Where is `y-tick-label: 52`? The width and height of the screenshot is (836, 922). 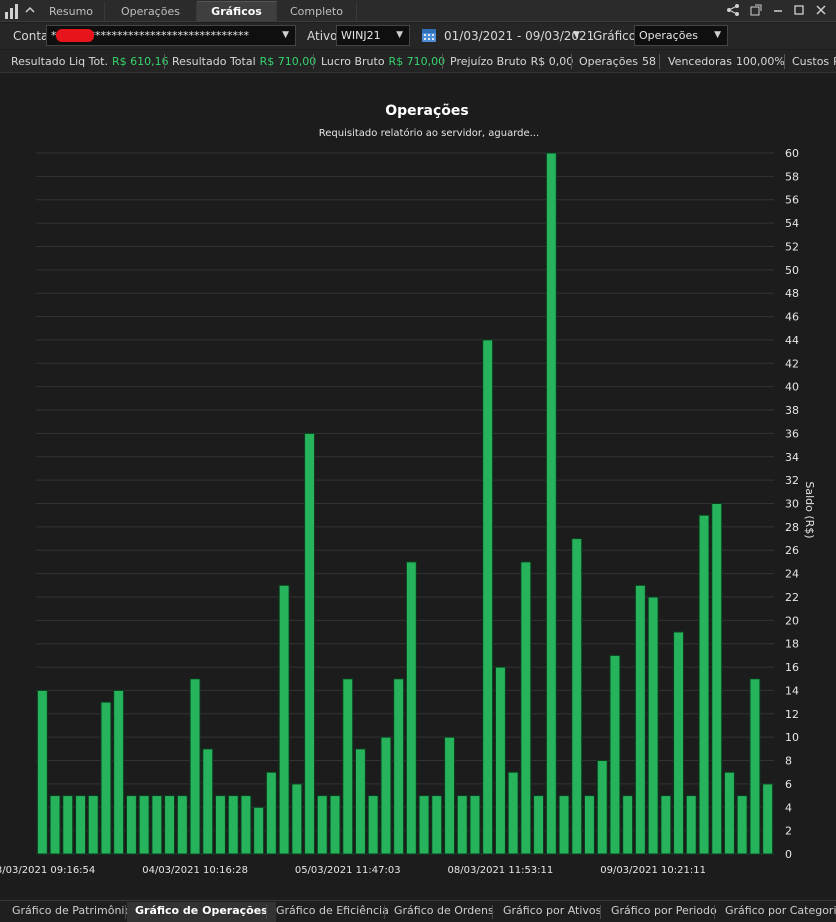
y-tick-label: 52 is located at coordinates (792, 246).